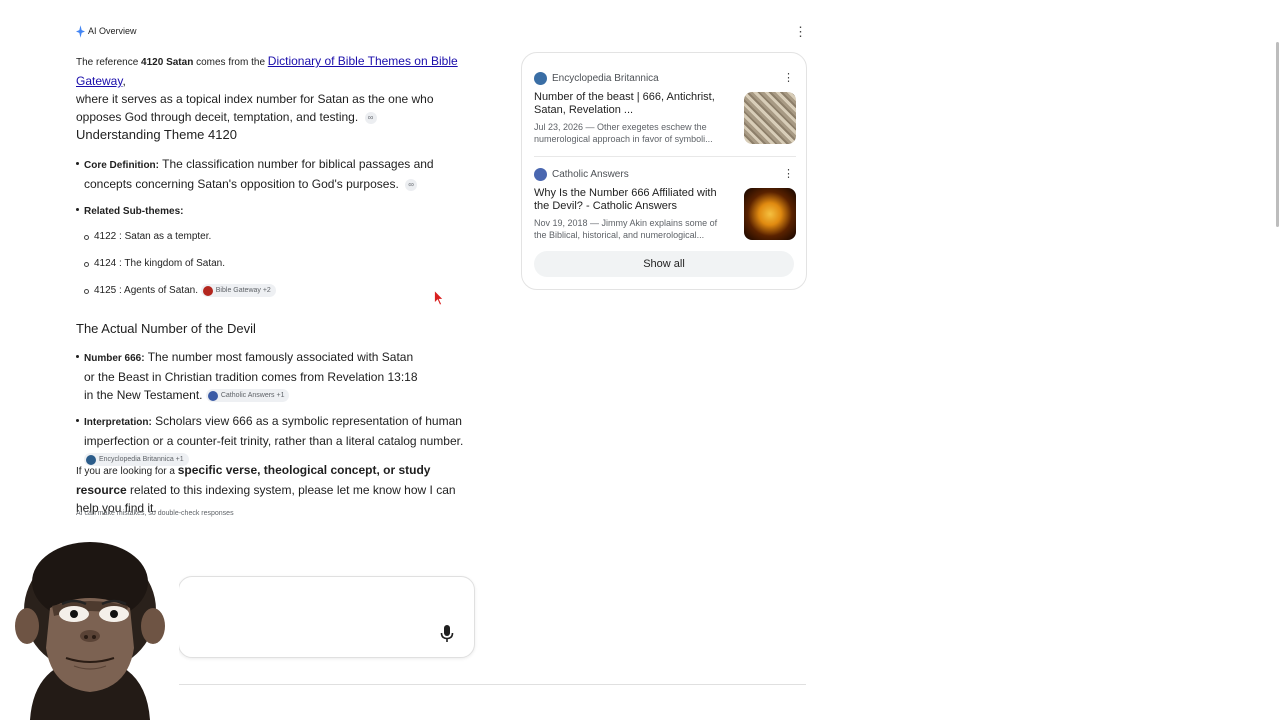  What do you see at coordinates (326, 617) in the screenshot?
I see `follow-up-input` at bounding box center [326, 617].